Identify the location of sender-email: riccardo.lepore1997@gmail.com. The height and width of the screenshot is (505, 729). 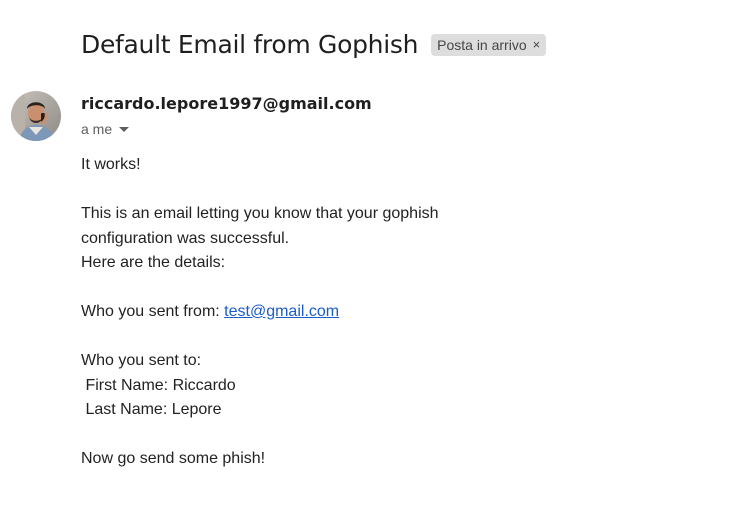
(226, 103).